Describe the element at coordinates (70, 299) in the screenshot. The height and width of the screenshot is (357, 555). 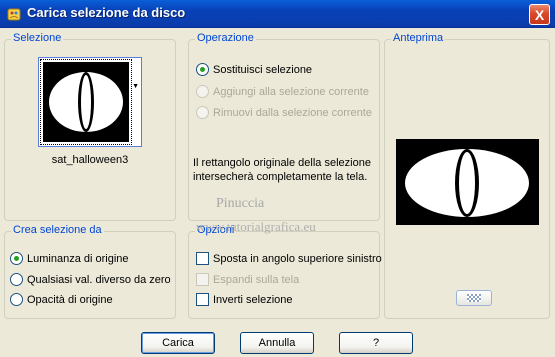
I see `radio-label: Opacità di origine` at that location.